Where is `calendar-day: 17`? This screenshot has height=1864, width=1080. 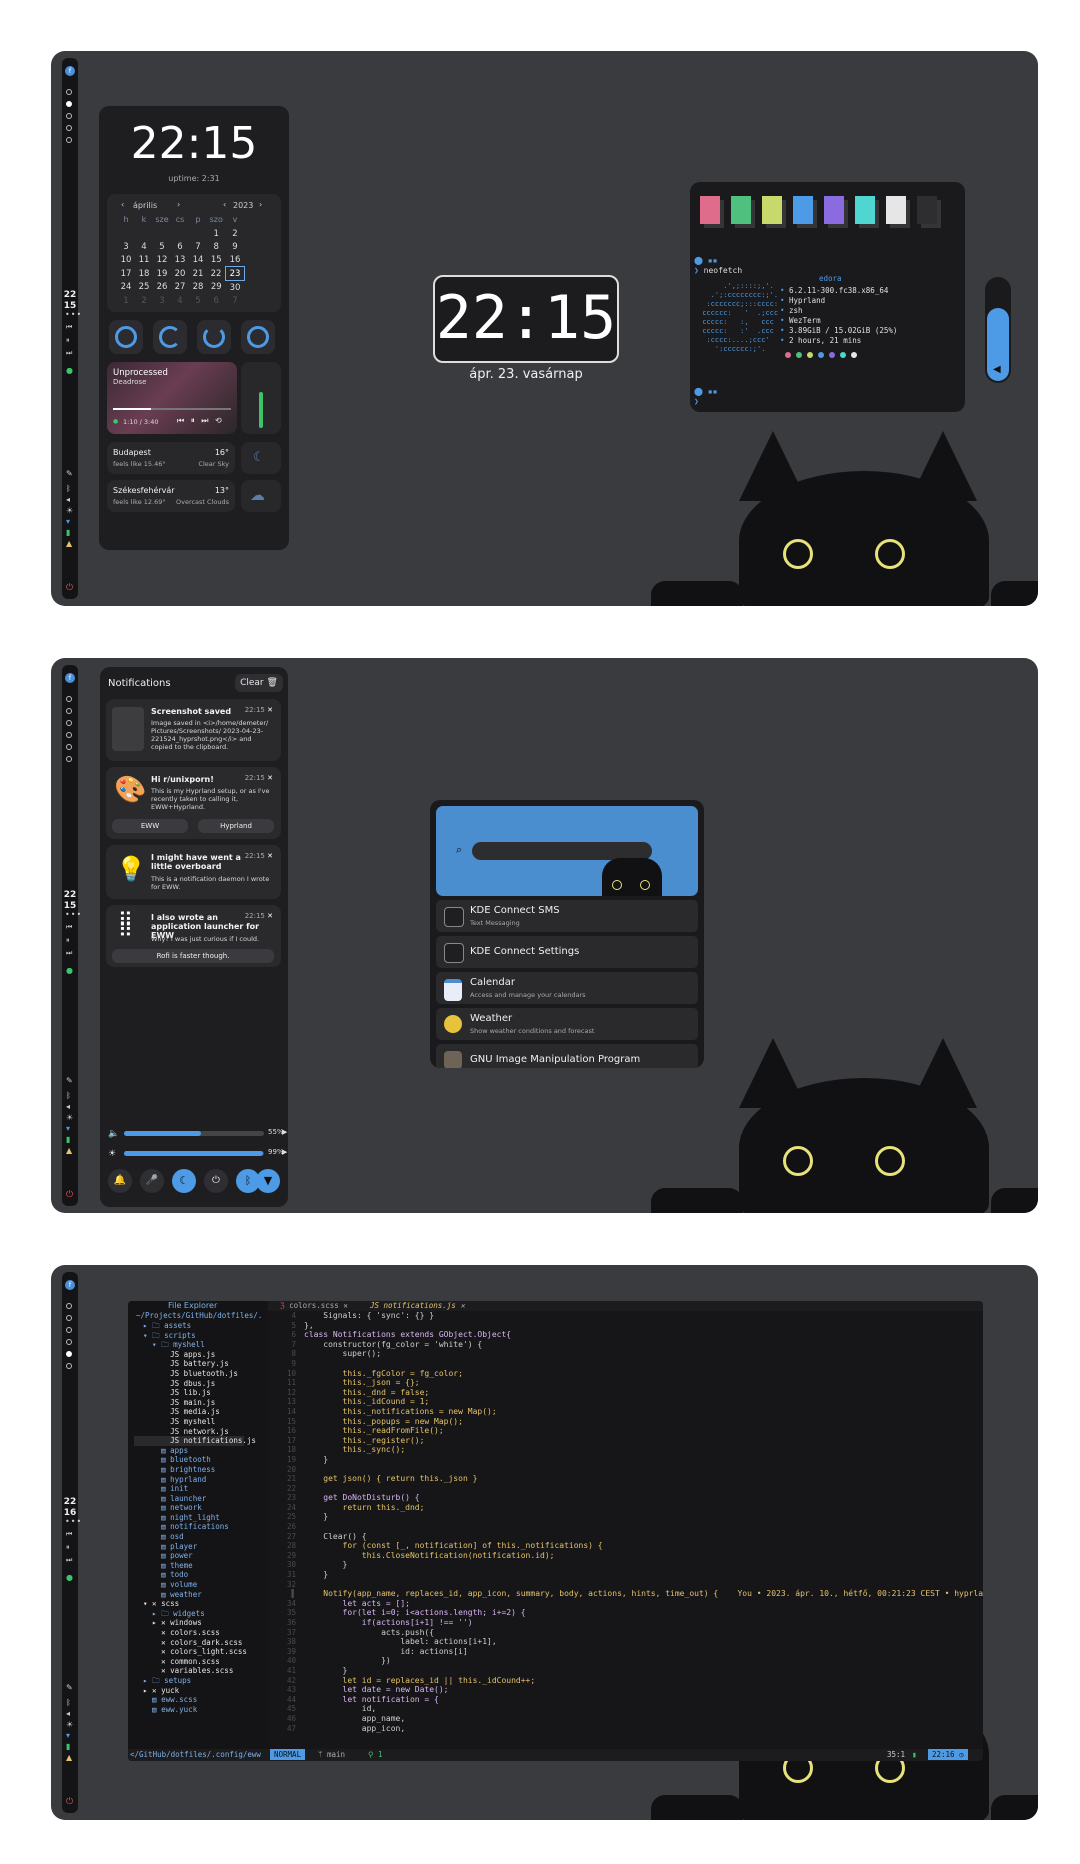
calendar-day: 17 is located at coordinates (126, 274).